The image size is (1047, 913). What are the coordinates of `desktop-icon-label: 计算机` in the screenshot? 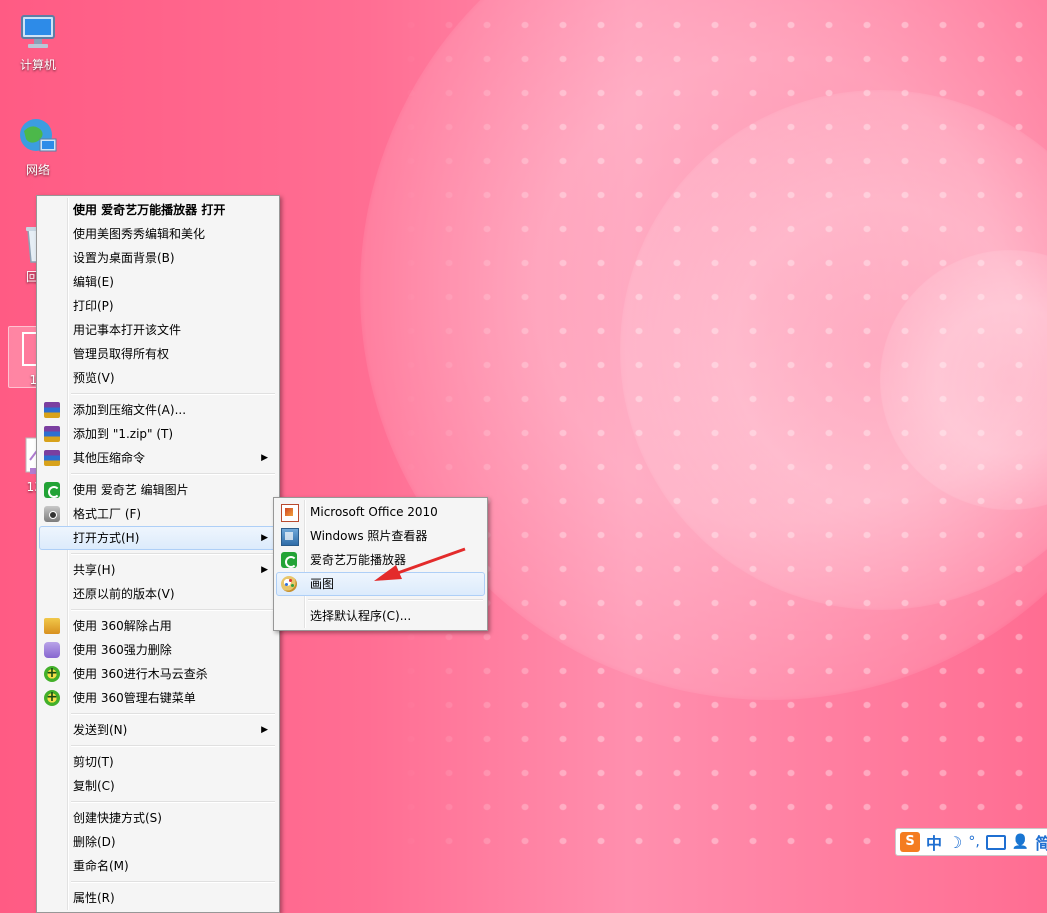 It's located at (37, 65).